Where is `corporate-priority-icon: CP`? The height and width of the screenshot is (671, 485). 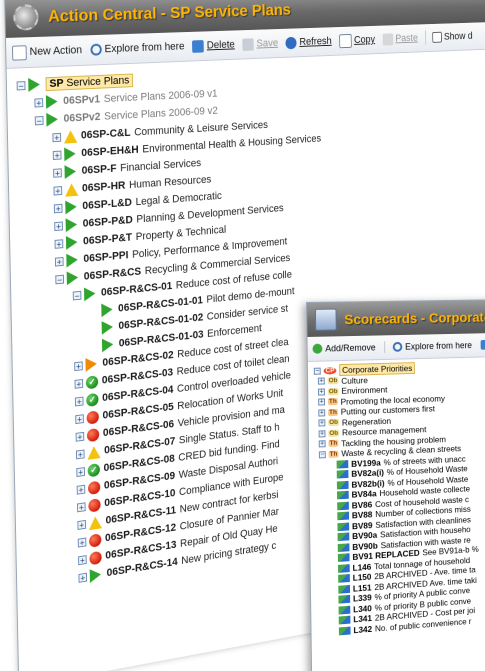 corporate-priority-icon: CP is located at coordinates (330, 370).